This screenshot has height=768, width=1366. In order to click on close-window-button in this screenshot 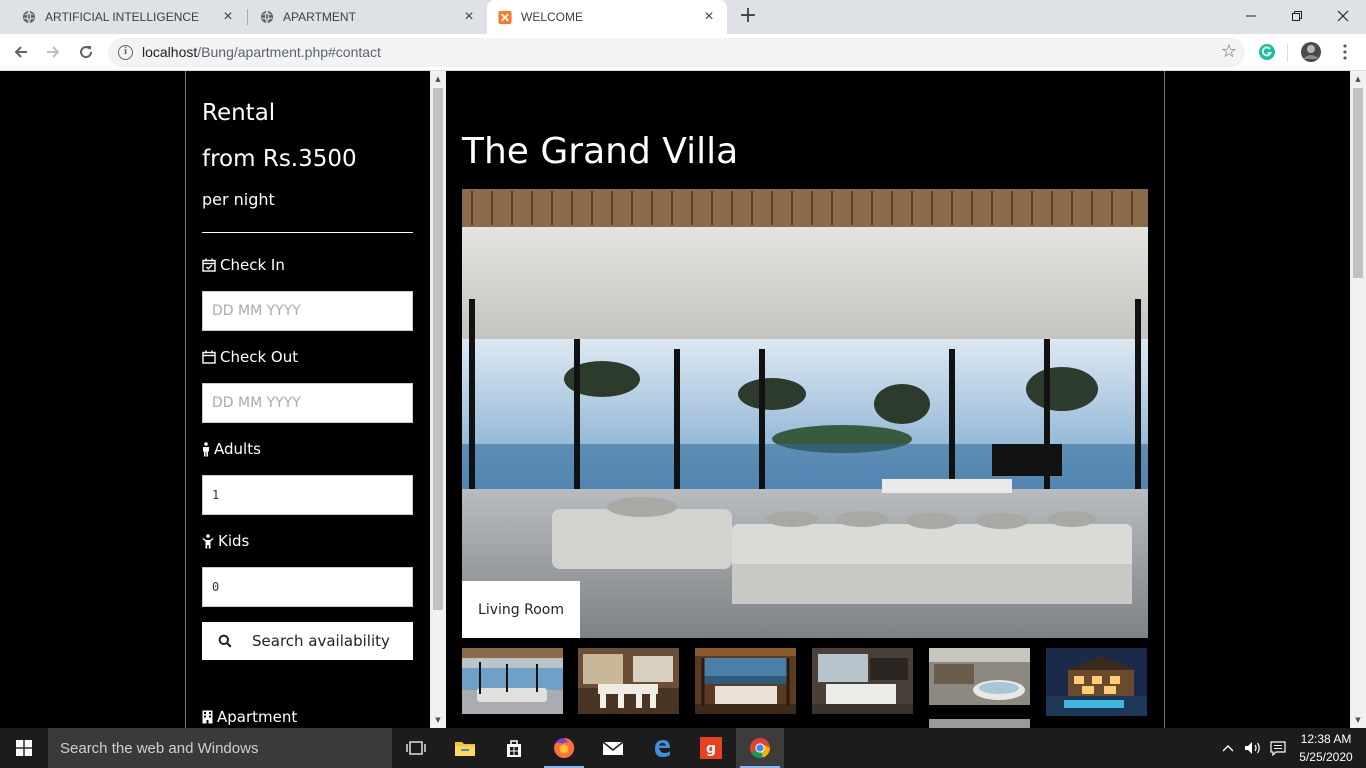, I will do `click(1343, 16)`.